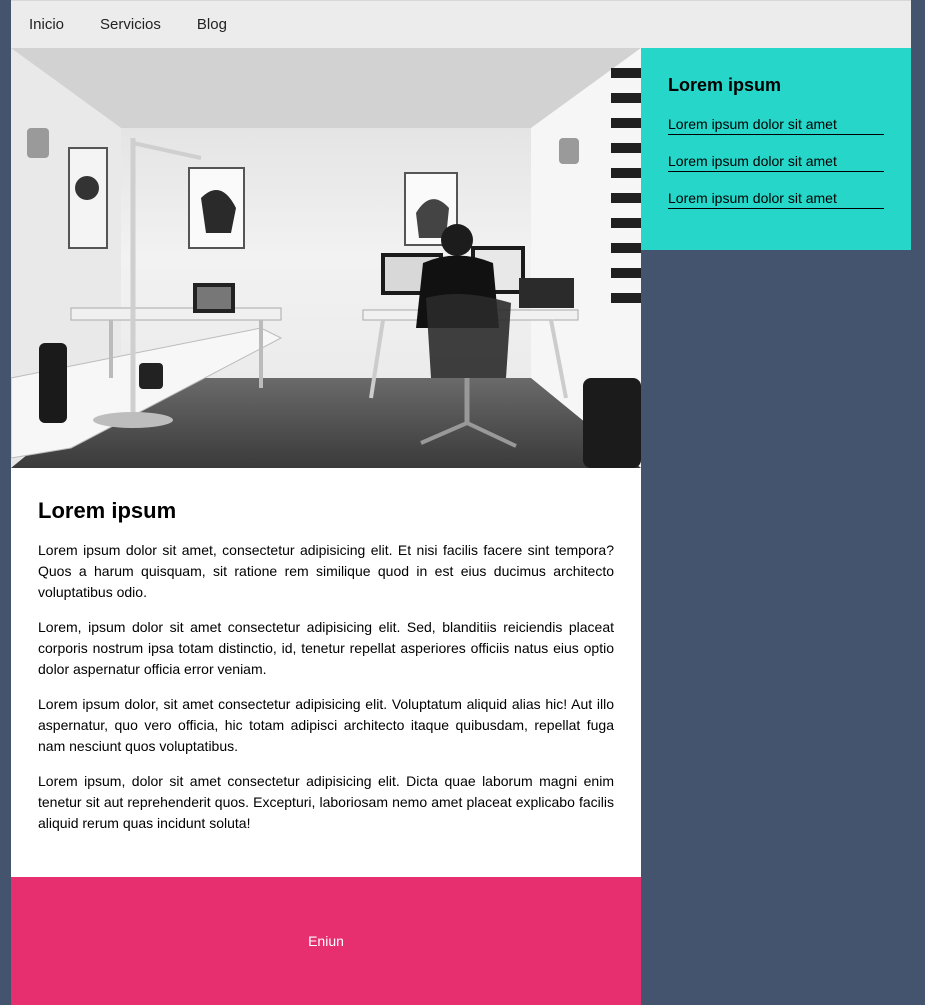  What do you see at coordinates (46, 24) in the screenshot?
I see `nav-item-inicio: Inicio` at bounding box center [46, 24].